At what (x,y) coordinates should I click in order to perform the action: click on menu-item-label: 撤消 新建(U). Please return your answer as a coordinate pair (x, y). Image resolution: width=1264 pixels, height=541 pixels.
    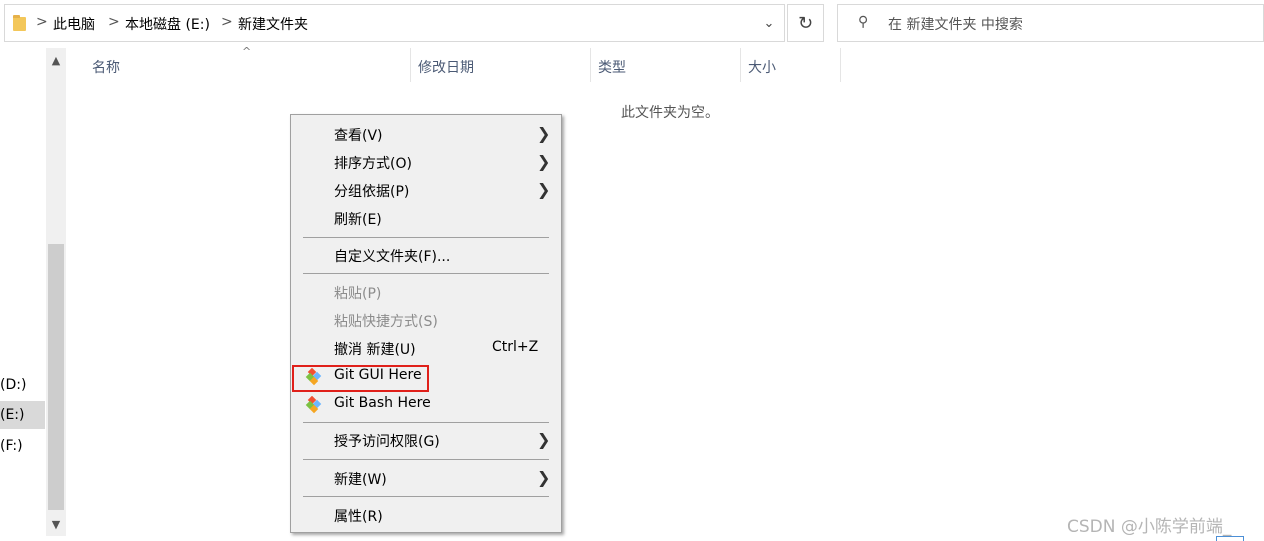
    Looking at the image, I should click on (375, 350).